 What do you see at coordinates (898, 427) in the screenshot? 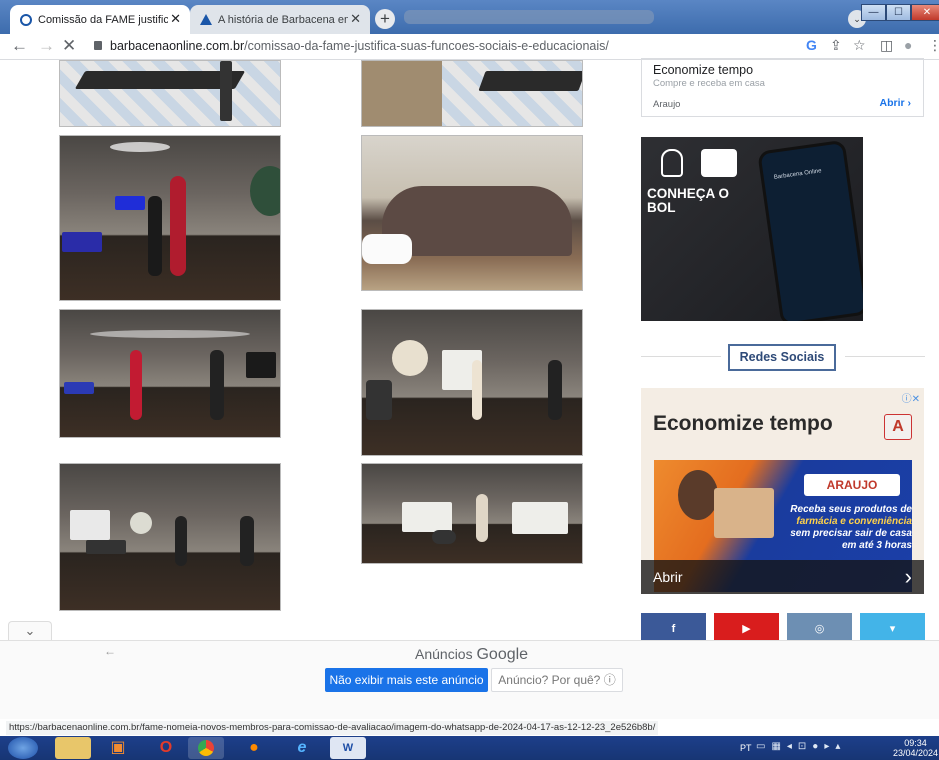
I see `araujo-logo-icon: A` at bounding box center [898, 427].